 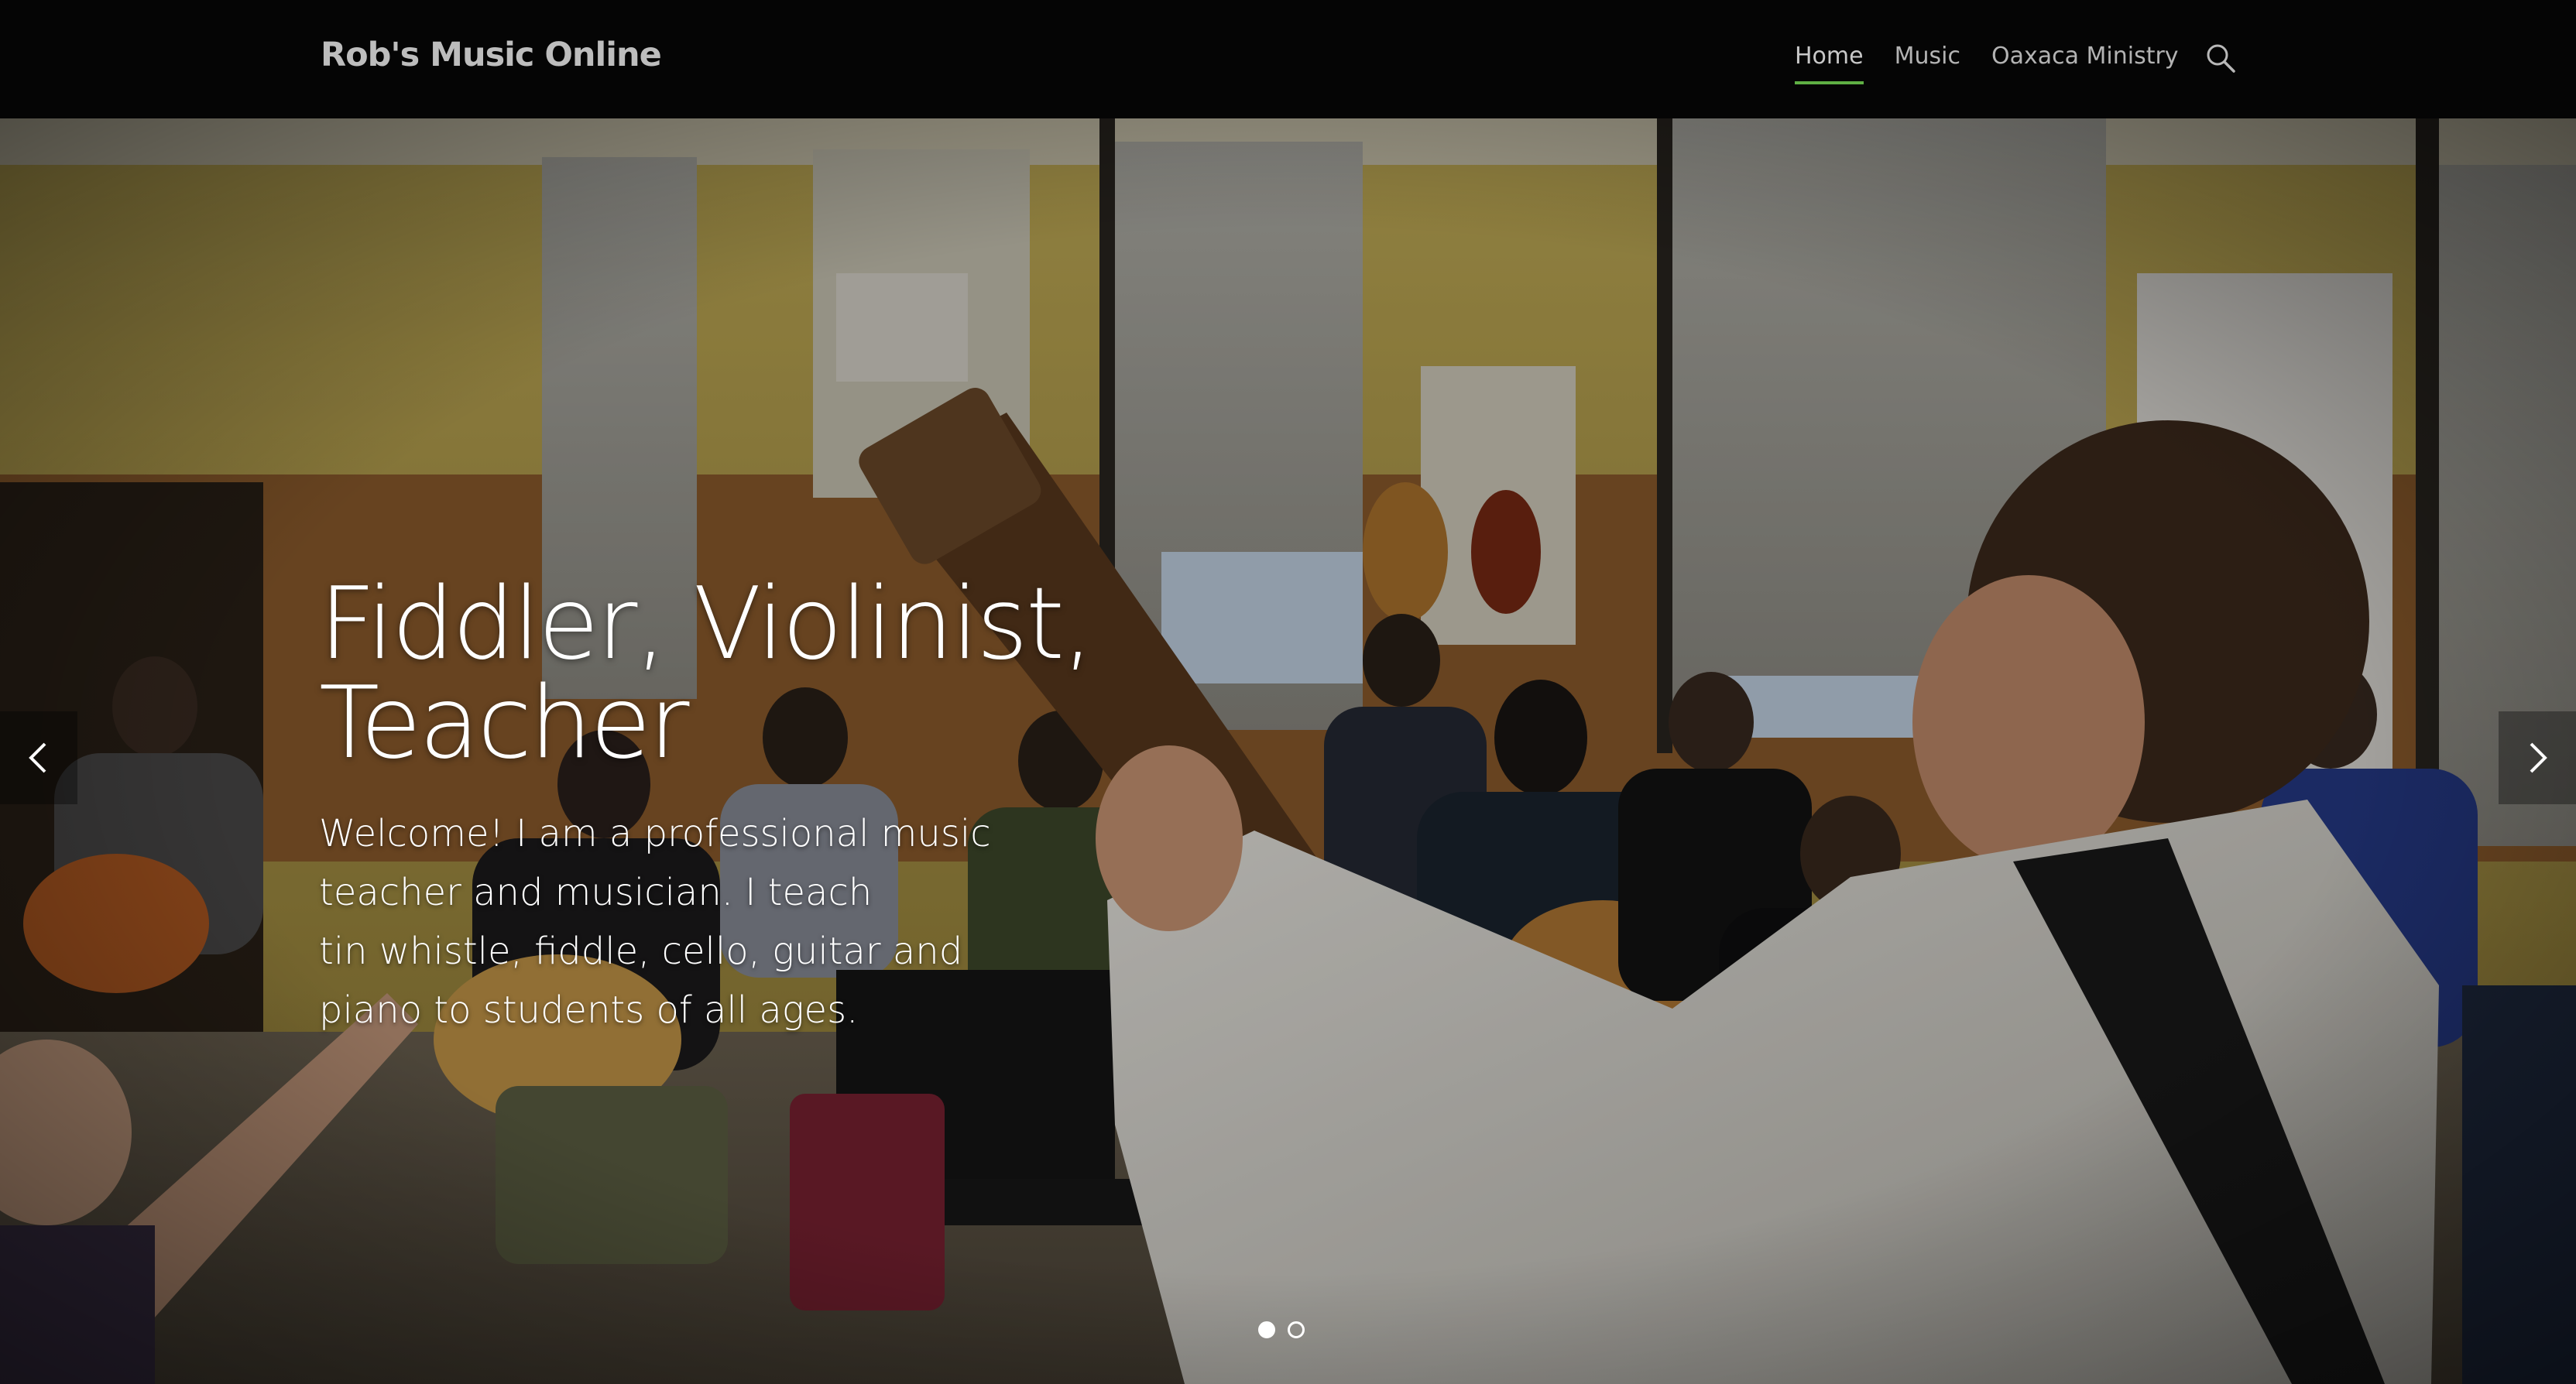 What do you see at coordinates (589, 1010) in the screenshot?
I see `hero-description-line: piano to students of all ages.` at bounding box center [589, 1010].